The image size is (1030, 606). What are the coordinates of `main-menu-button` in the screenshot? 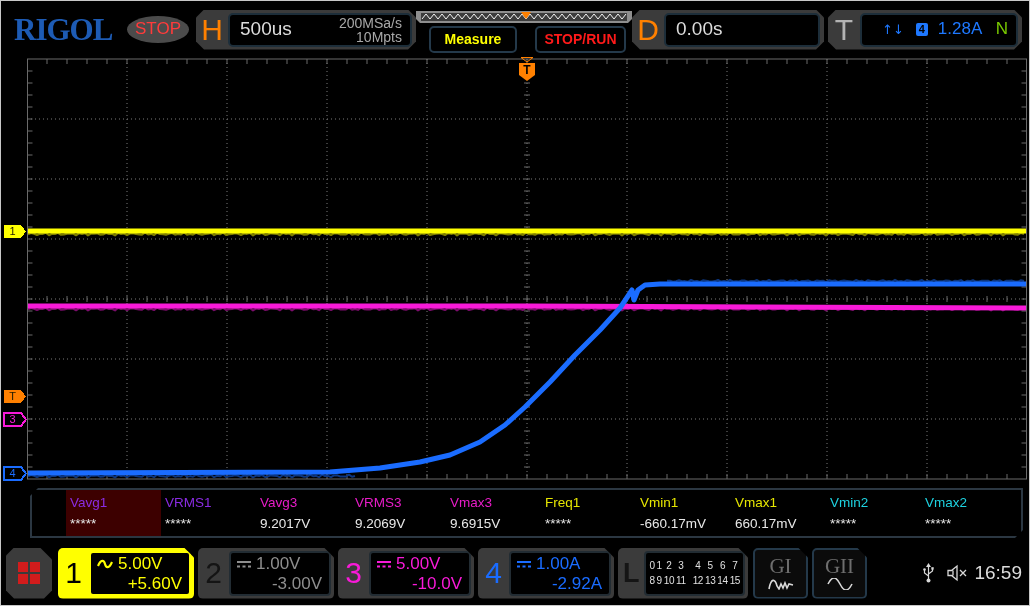 It's located at (29, 573).